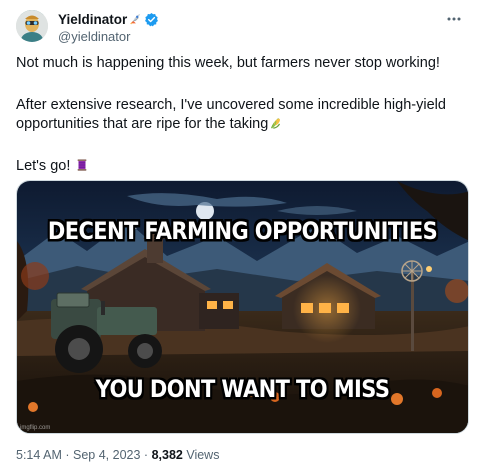 The height and width of the screenshot is (468, 481). What do you see at coordinates (151, 19) in the screenshot?
I see `verified-badge-icon` at bounding box center [151, 19].